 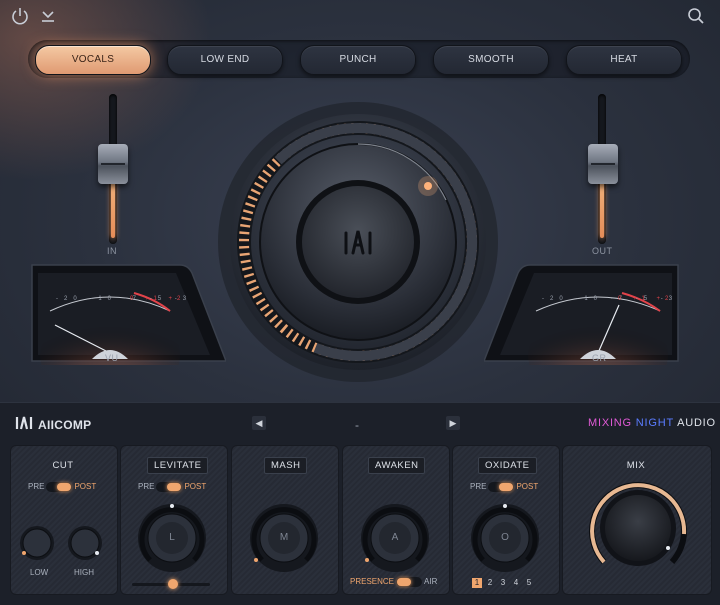 I want to click on oxidate-mode-2: 2, so click(x=490, y=582).